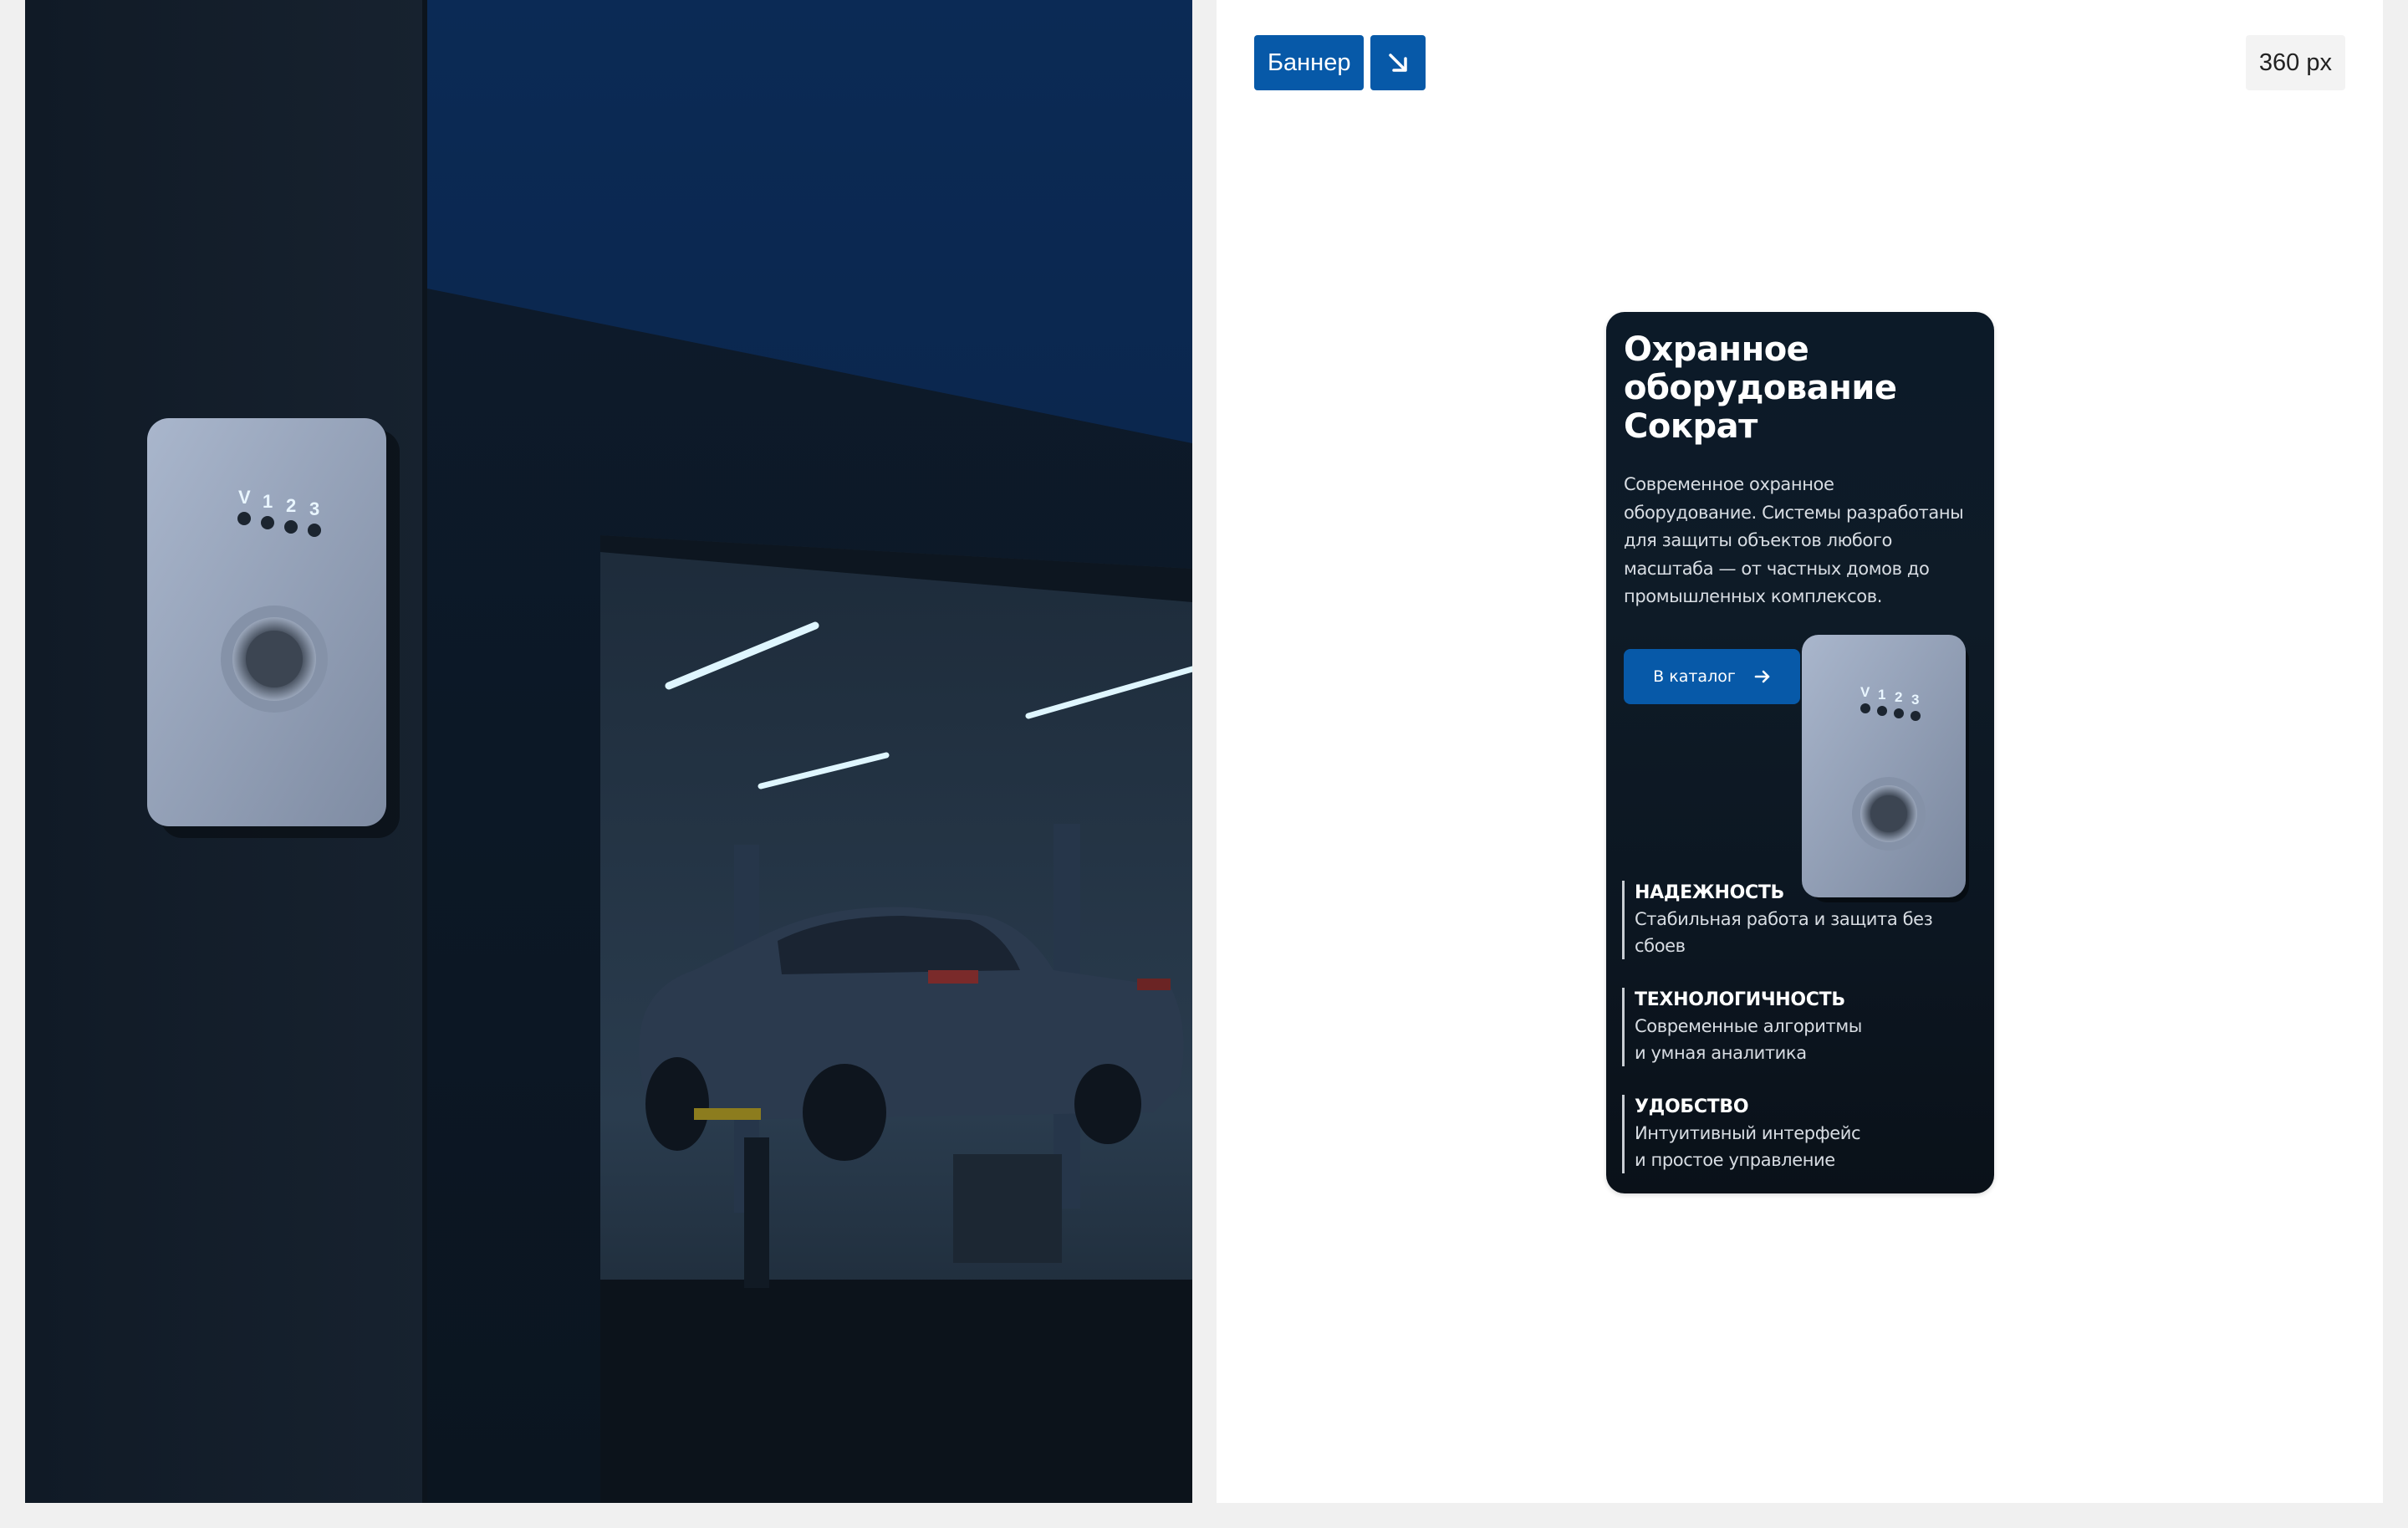  I want to click on arrow-down-right-icon, so click(1398, 63).